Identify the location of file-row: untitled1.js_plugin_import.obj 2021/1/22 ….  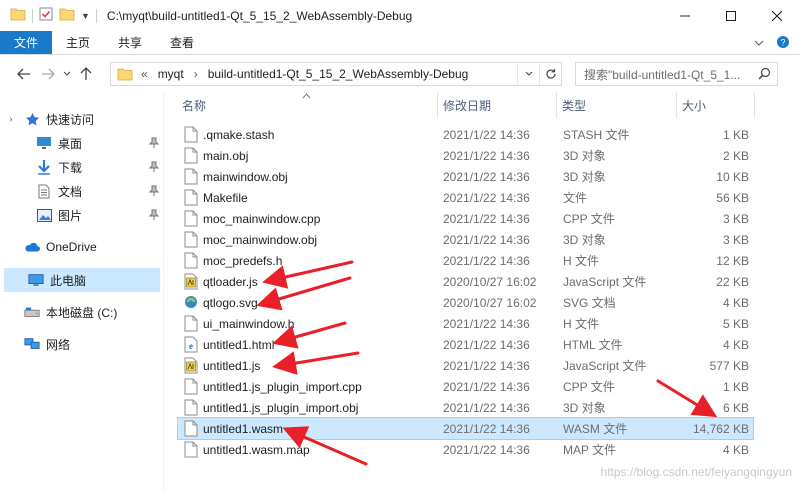
(465, 407).